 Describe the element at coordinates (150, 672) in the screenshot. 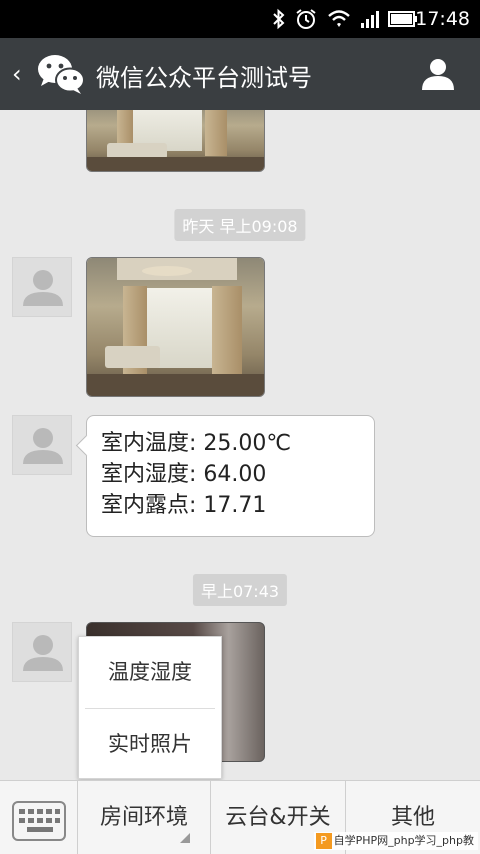

I see `submenu-item-temperature-humidity: 温度湿度` at that location.